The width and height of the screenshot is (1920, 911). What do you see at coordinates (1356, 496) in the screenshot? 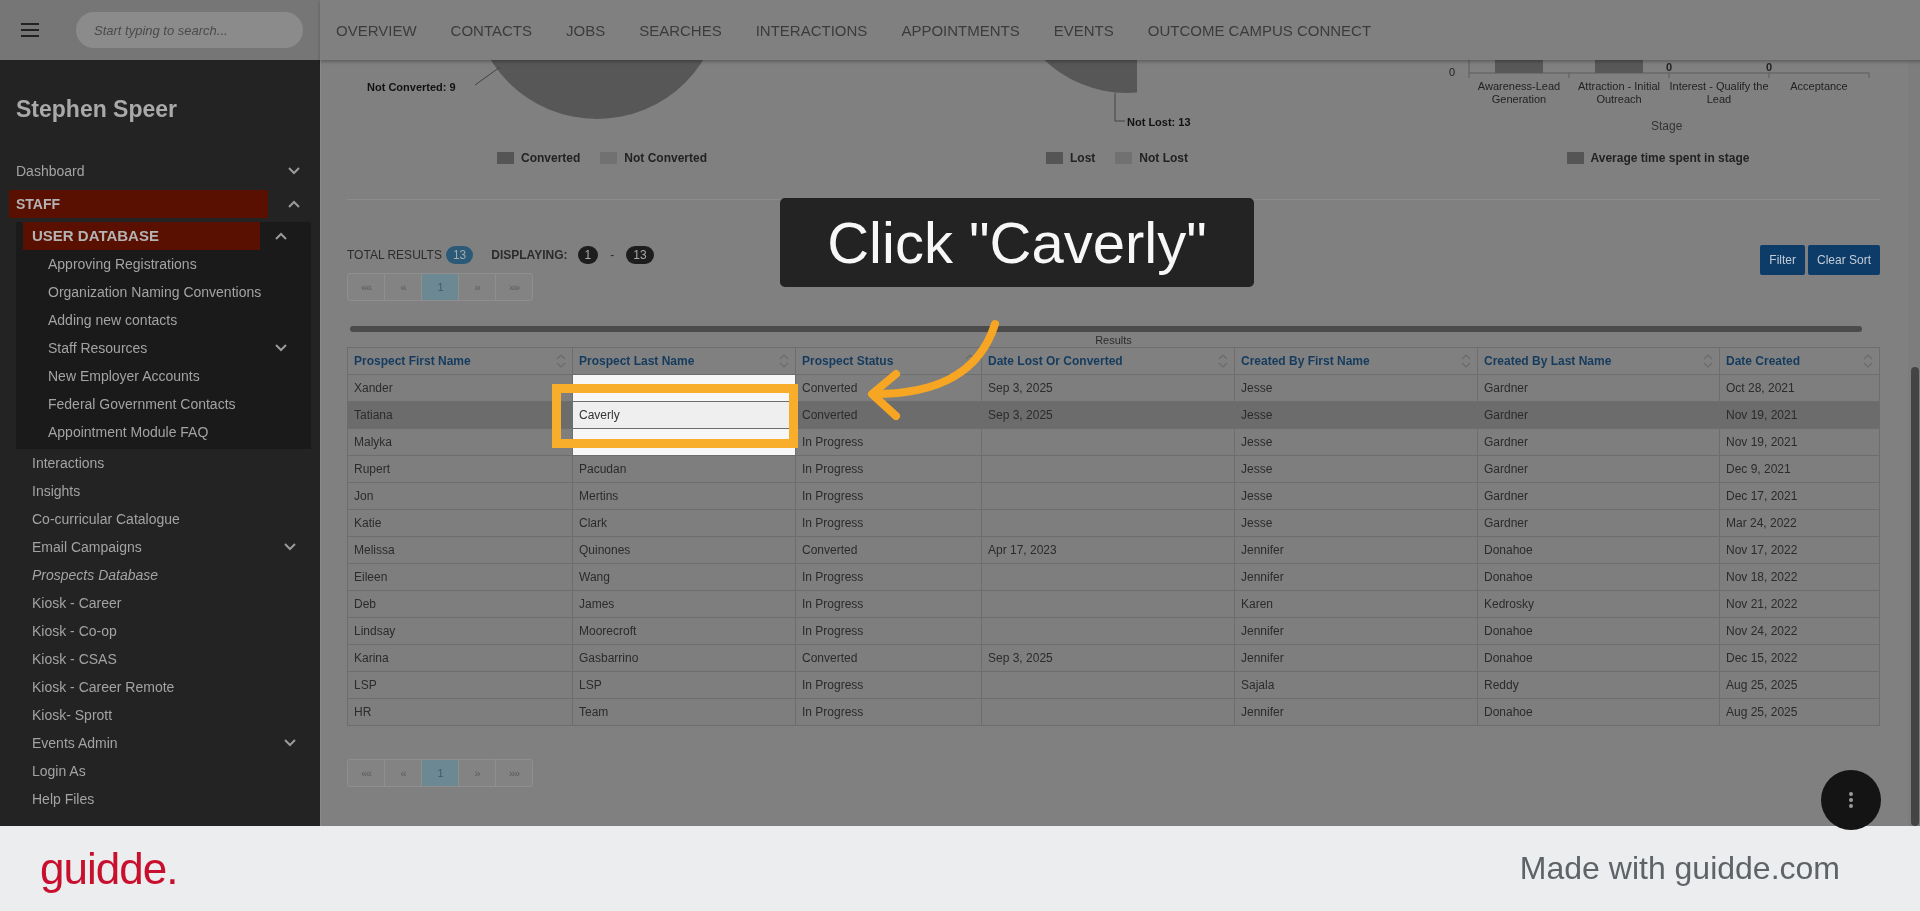
I see `table-cell: Jesse` at bounding box center [1356, 496].